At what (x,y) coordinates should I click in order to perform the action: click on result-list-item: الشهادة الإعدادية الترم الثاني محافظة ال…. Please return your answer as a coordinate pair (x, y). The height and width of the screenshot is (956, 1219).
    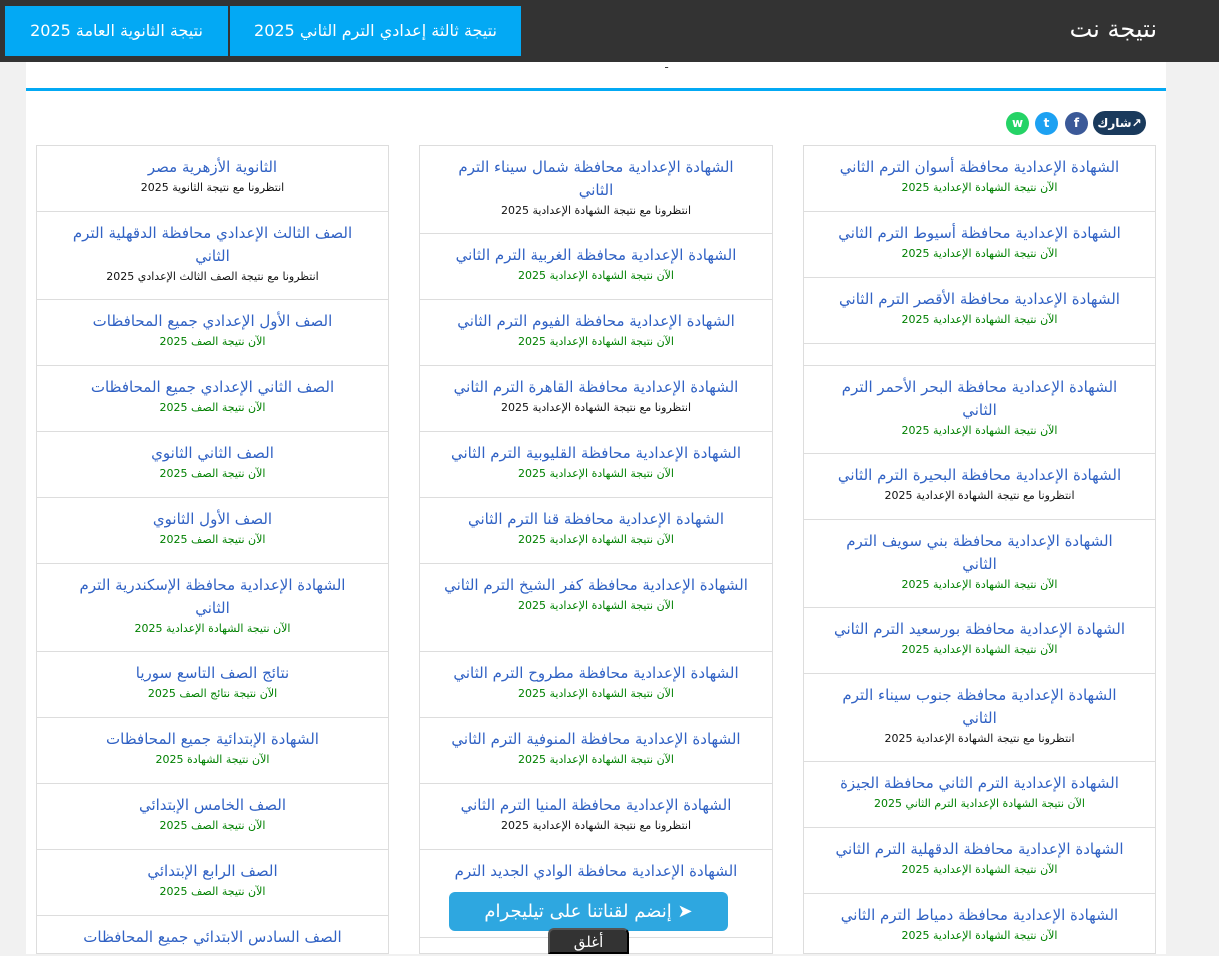
    Looking at the image, I should click on (979, 795).